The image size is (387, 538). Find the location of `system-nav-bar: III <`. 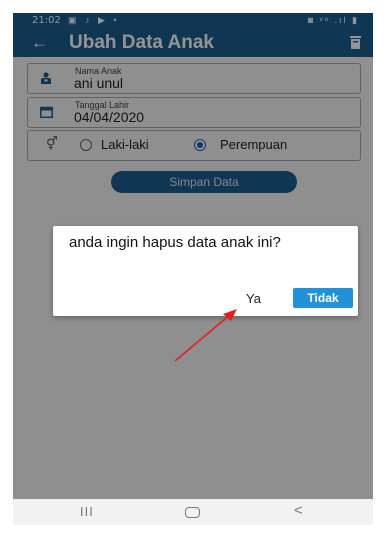

system-nav-bar: III < is located at coordinates (193, 512).